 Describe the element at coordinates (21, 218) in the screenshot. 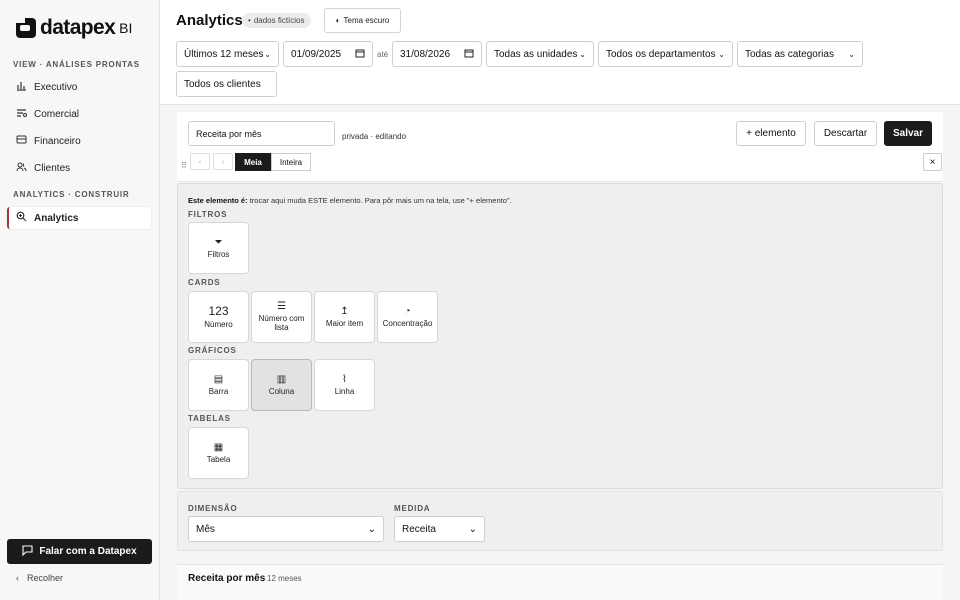

I see `zoom-icon` at that location.